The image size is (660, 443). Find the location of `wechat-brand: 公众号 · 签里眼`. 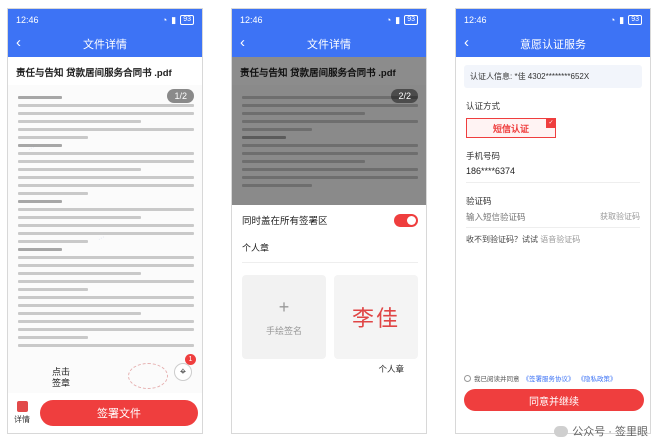

wechat-brand: 公众号 · 签里眼 is located at coordinates (601, 431).